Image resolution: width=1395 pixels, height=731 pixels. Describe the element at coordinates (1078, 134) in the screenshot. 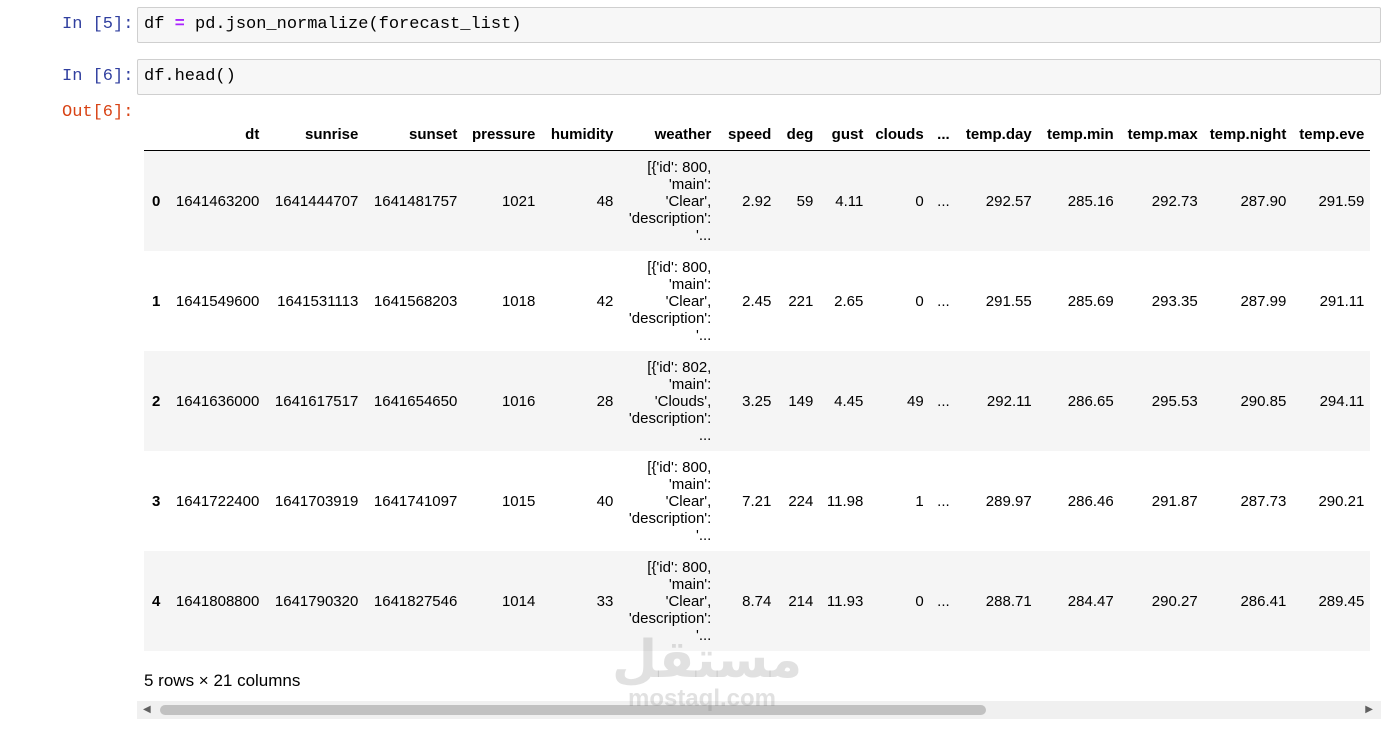

I see `column-header: temp.min` at that location.